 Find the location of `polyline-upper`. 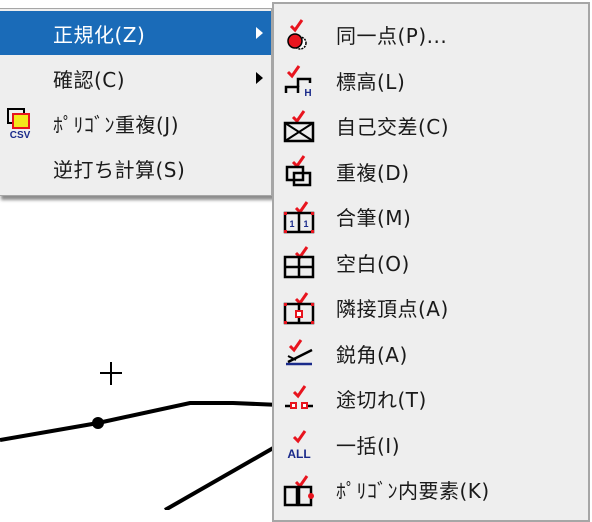

polyline-upper is located at coordinates (140, 421).